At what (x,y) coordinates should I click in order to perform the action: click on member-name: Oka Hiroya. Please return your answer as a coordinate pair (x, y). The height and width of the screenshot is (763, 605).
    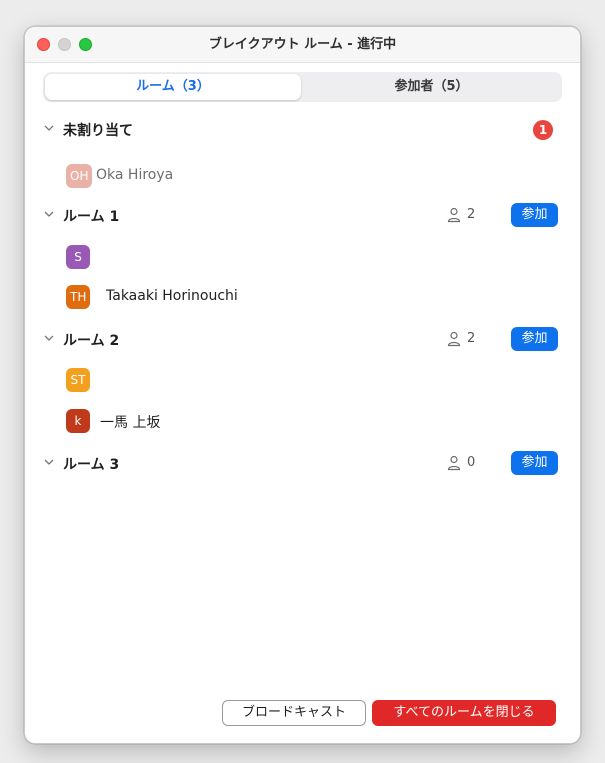
    Looking at the image, I should click on (135, 175).